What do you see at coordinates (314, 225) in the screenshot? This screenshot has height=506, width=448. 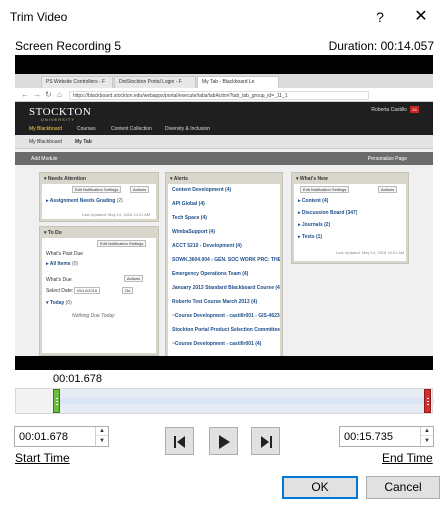 I see `whats-new-item: ▸ Journals (2)` at bounding box center [314, 225].